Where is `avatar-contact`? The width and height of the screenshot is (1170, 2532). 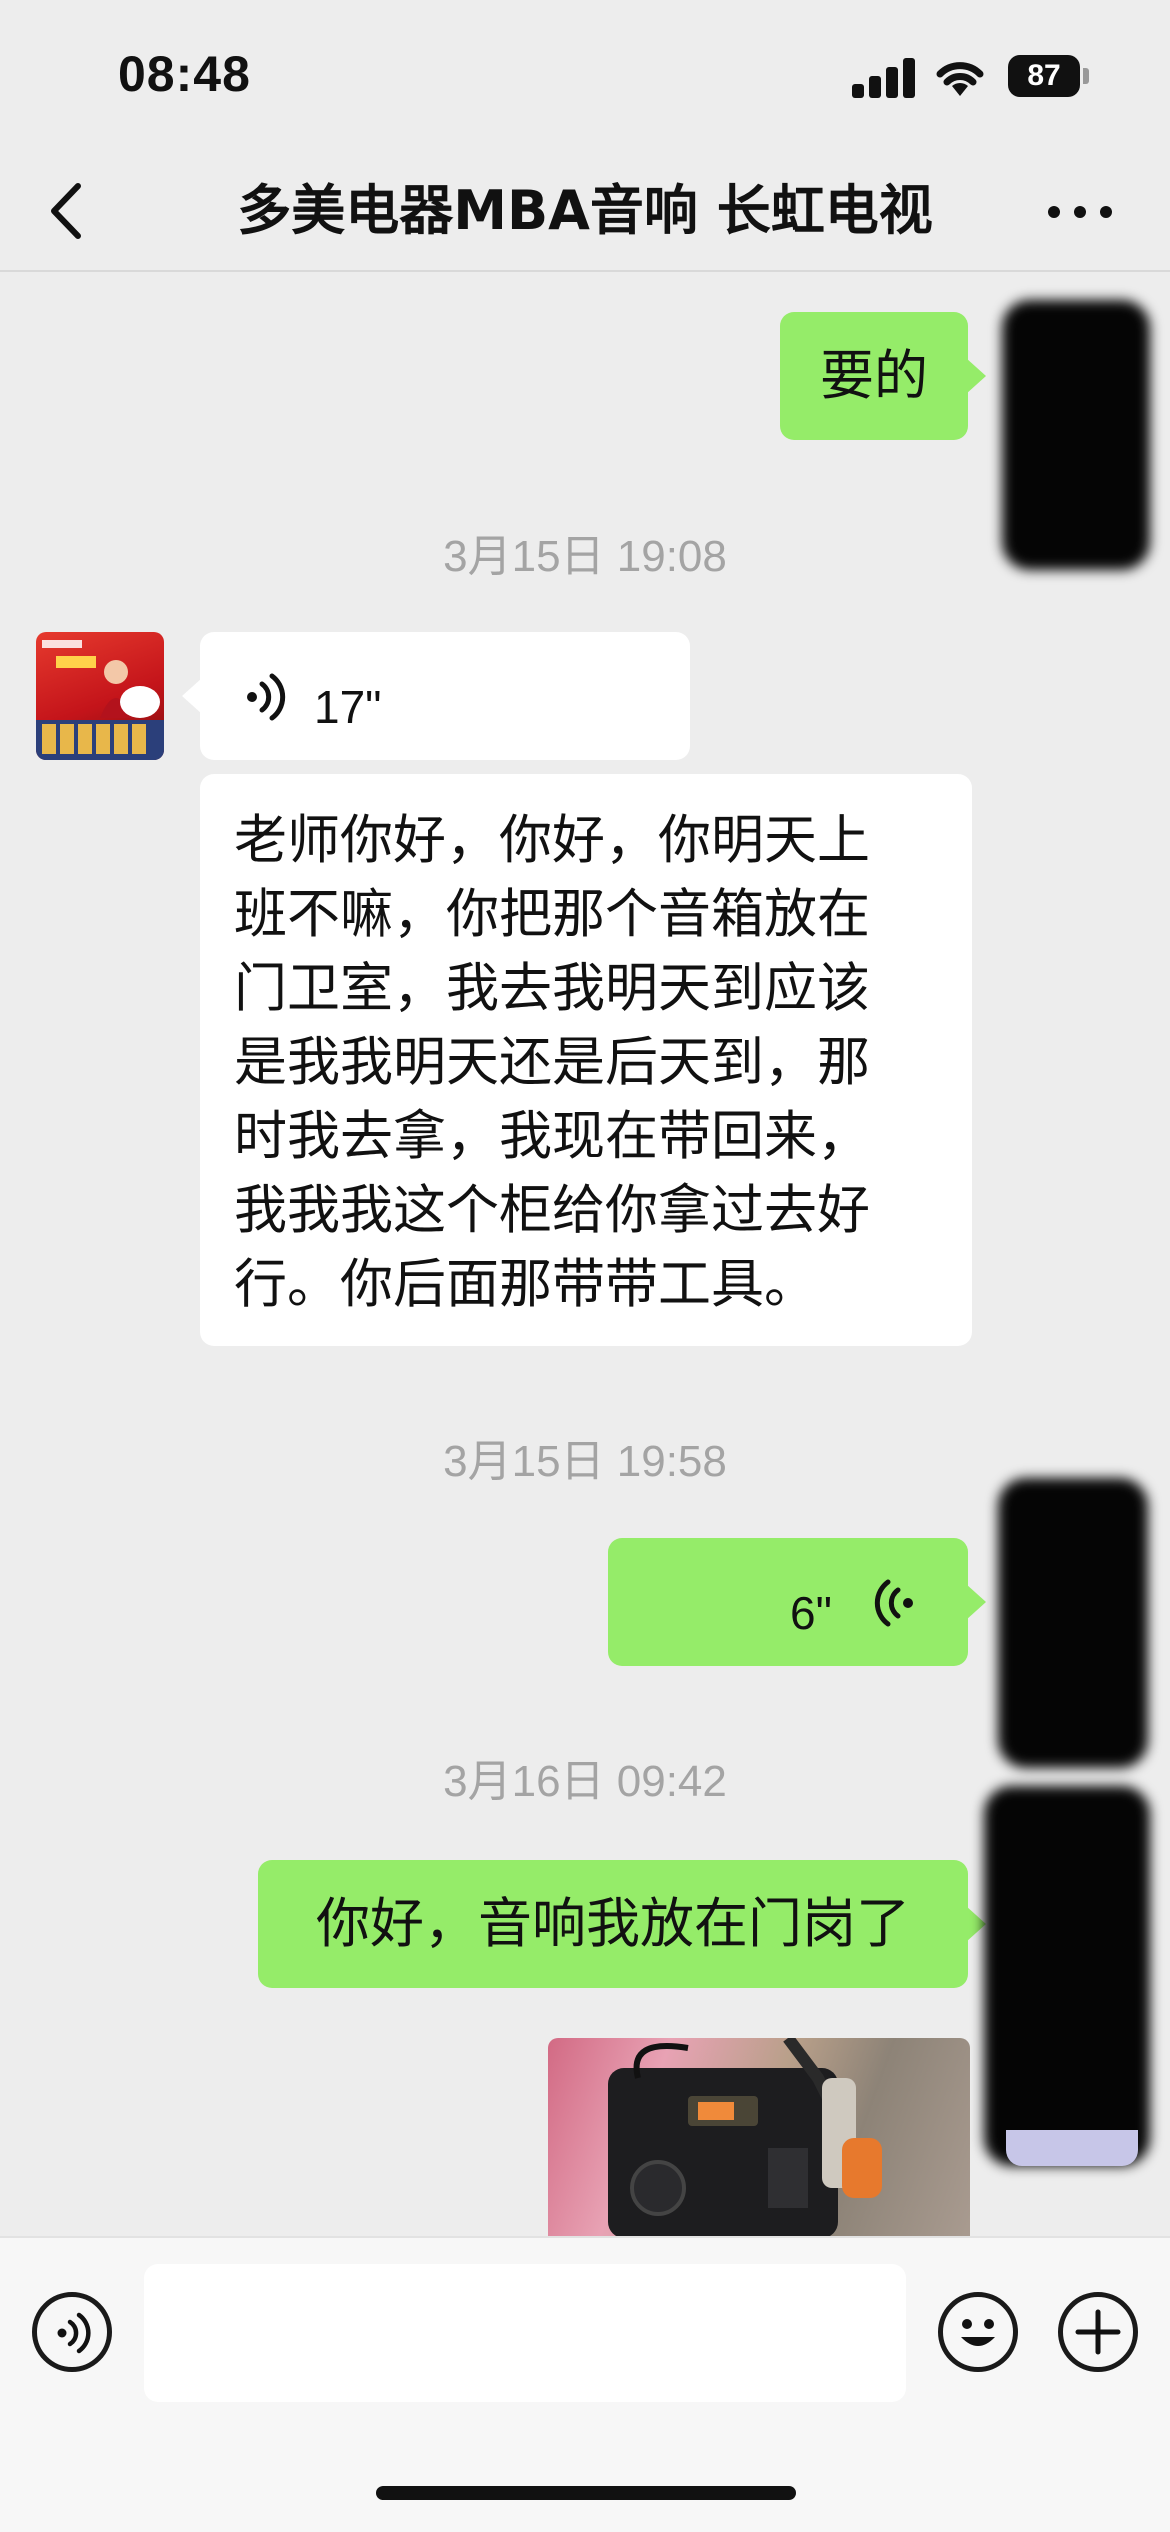
avatar-contact is located at coordinates (100, 696).